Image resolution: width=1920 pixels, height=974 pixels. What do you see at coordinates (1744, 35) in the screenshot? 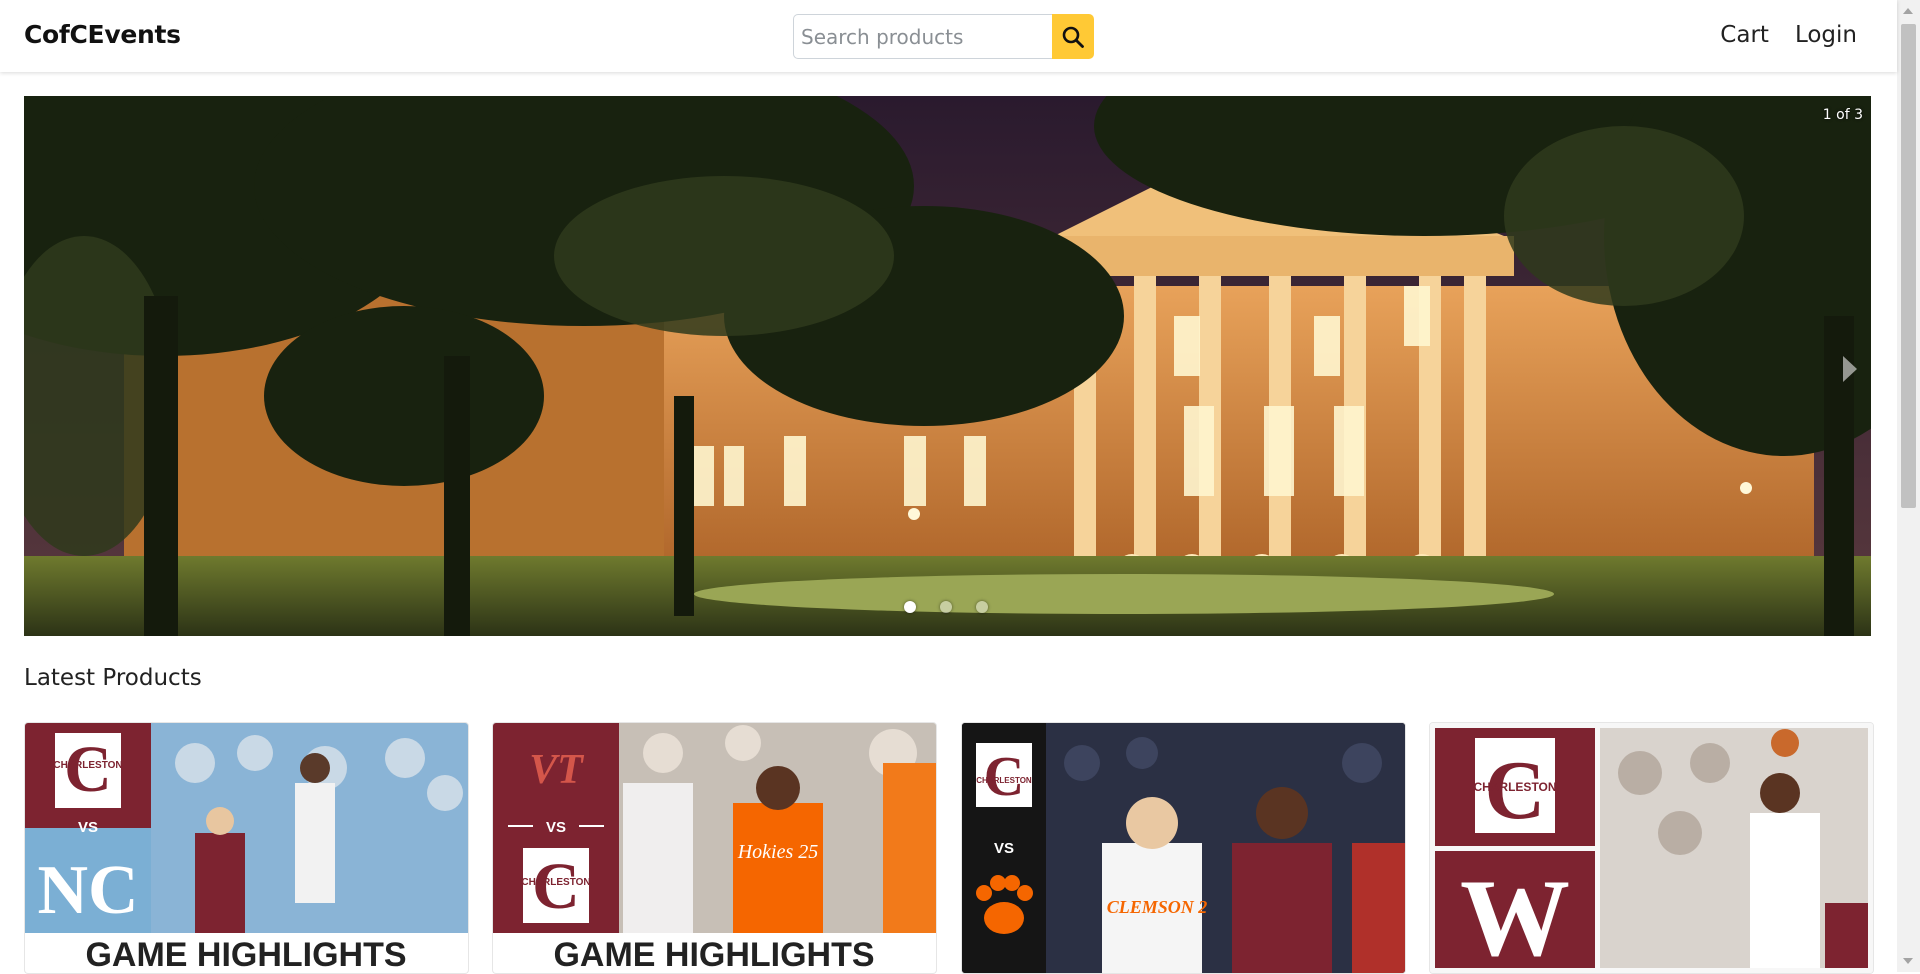
I see `cart-link: Cart` at bounding box center [1744, 35].